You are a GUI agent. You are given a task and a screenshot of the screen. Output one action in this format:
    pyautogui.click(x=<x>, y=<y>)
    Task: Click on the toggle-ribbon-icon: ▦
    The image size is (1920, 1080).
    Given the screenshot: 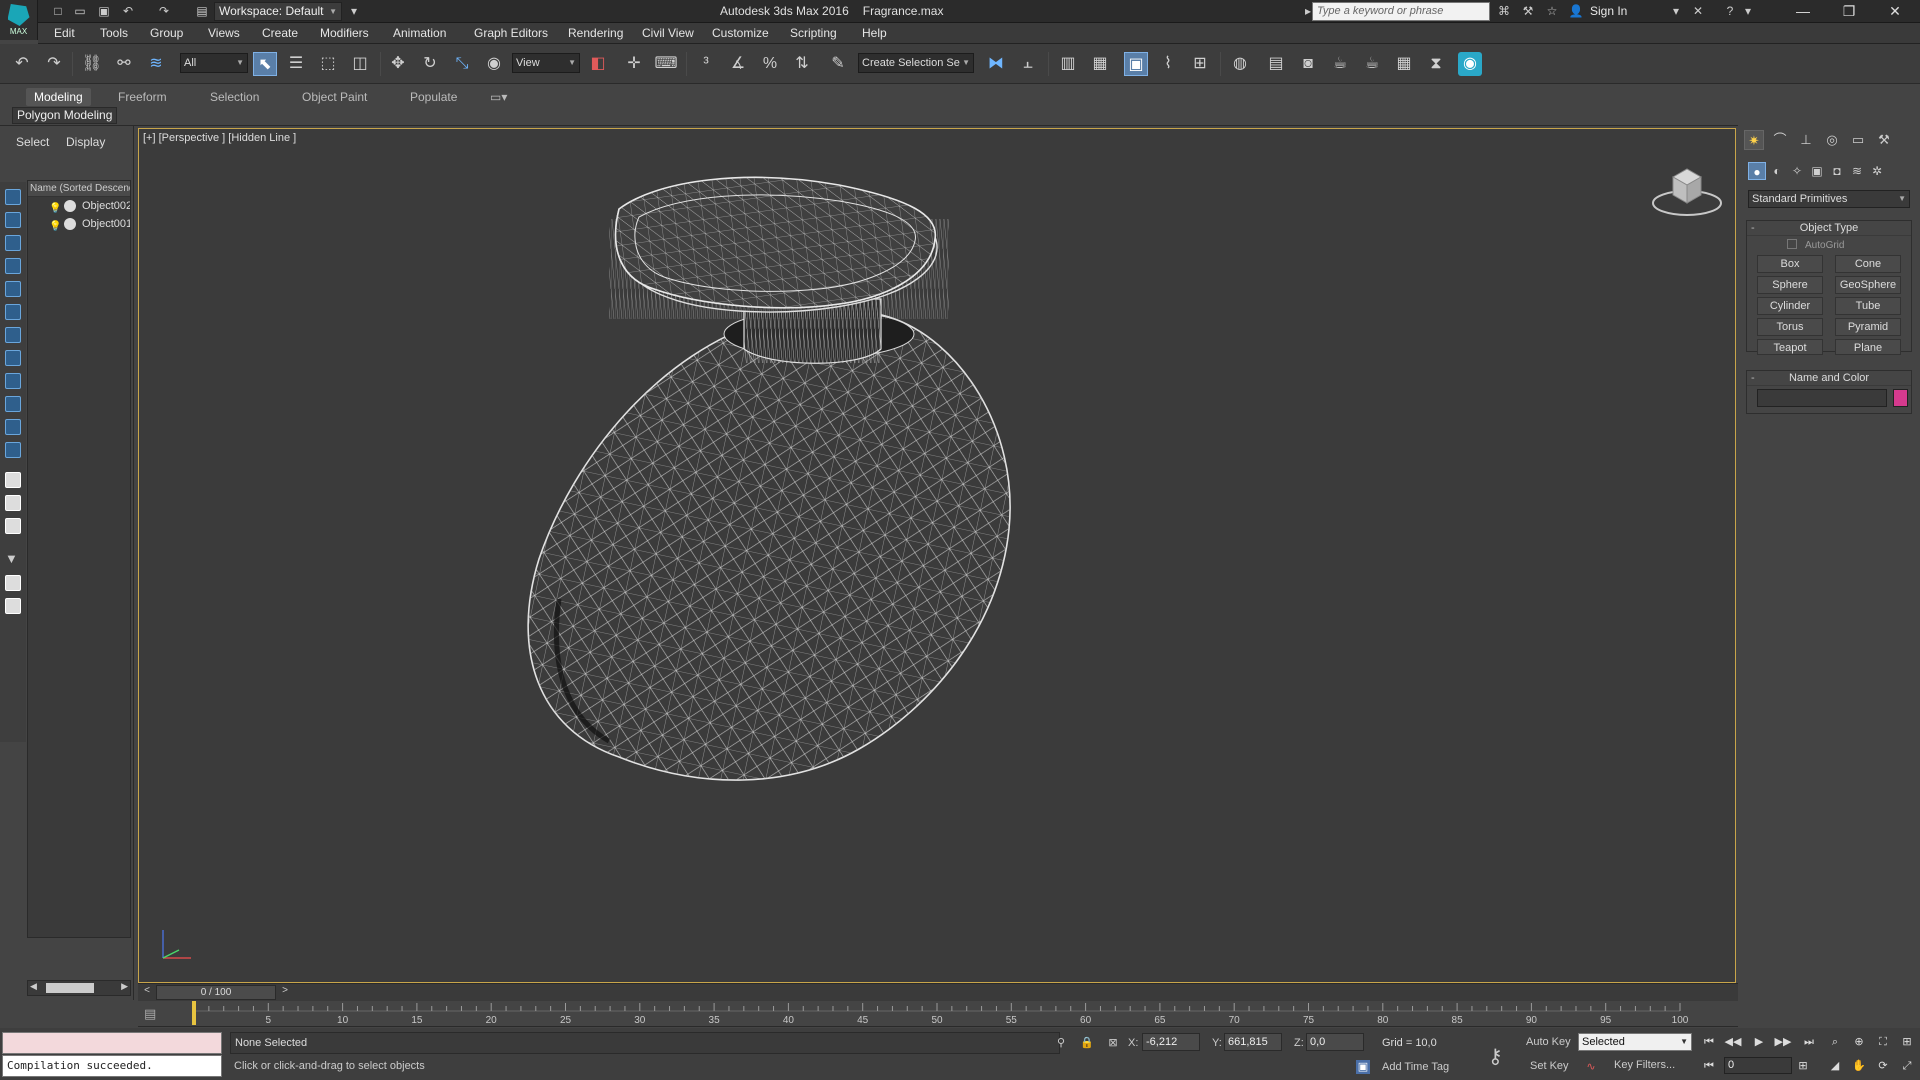 What is the action you would take?
    pyautogui.click(x=1100, y=64)
    